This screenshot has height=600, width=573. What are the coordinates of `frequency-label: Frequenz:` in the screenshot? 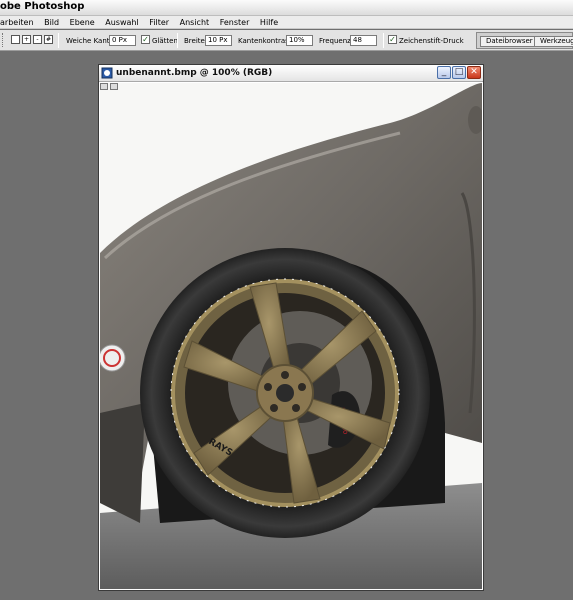 It's located at (336, 41).